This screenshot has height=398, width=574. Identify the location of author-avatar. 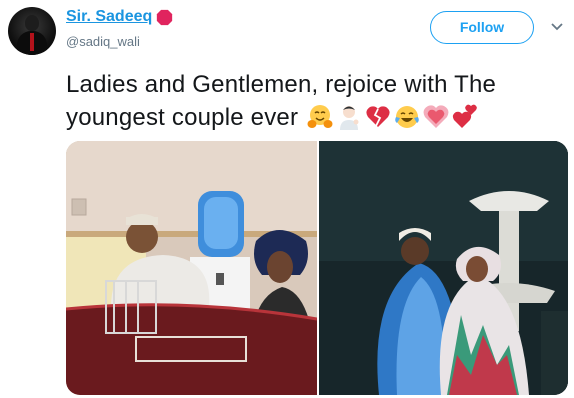
(32, 31).